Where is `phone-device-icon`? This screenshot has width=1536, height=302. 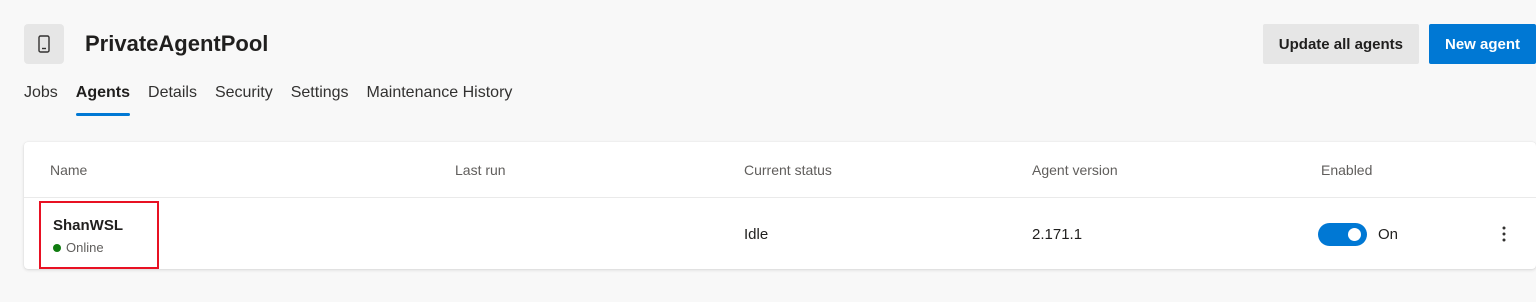 phone-device-icon is located at coordinates (44, 44).